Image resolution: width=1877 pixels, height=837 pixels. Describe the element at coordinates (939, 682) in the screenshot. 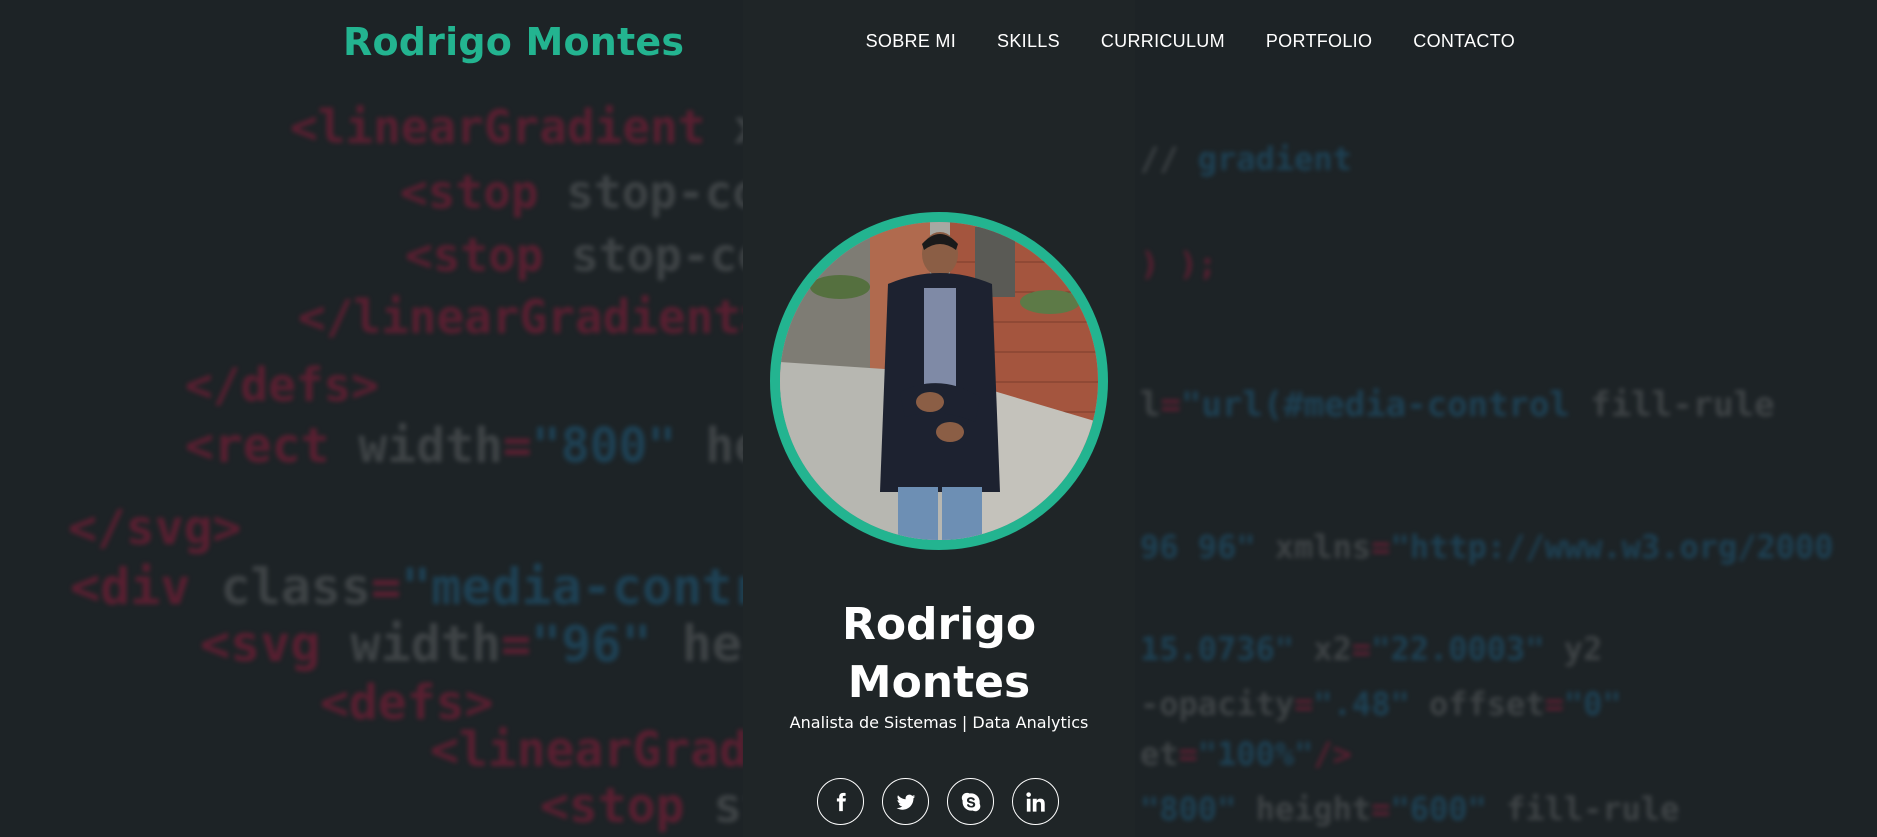

I see `profile-name-line2: Montes` at that location.